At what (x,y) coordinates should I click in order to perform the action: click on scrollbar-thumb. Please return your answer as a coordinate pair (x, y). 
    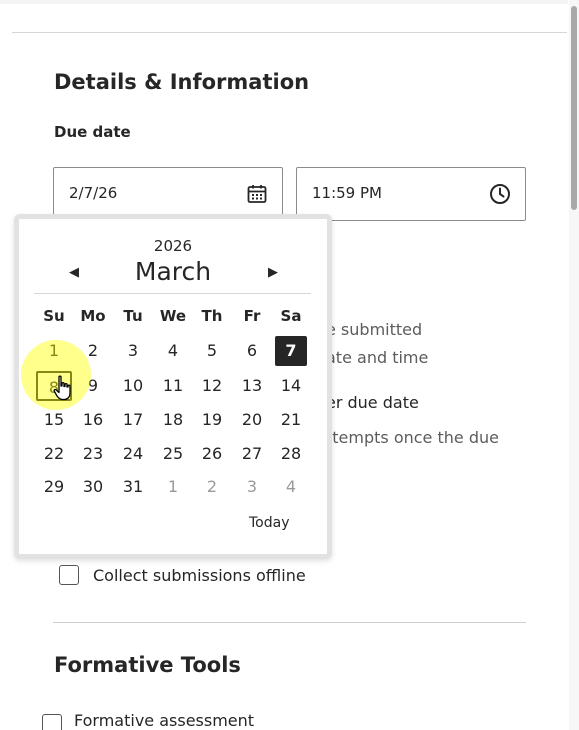
    Looking at the image, I should click on (574, 108).